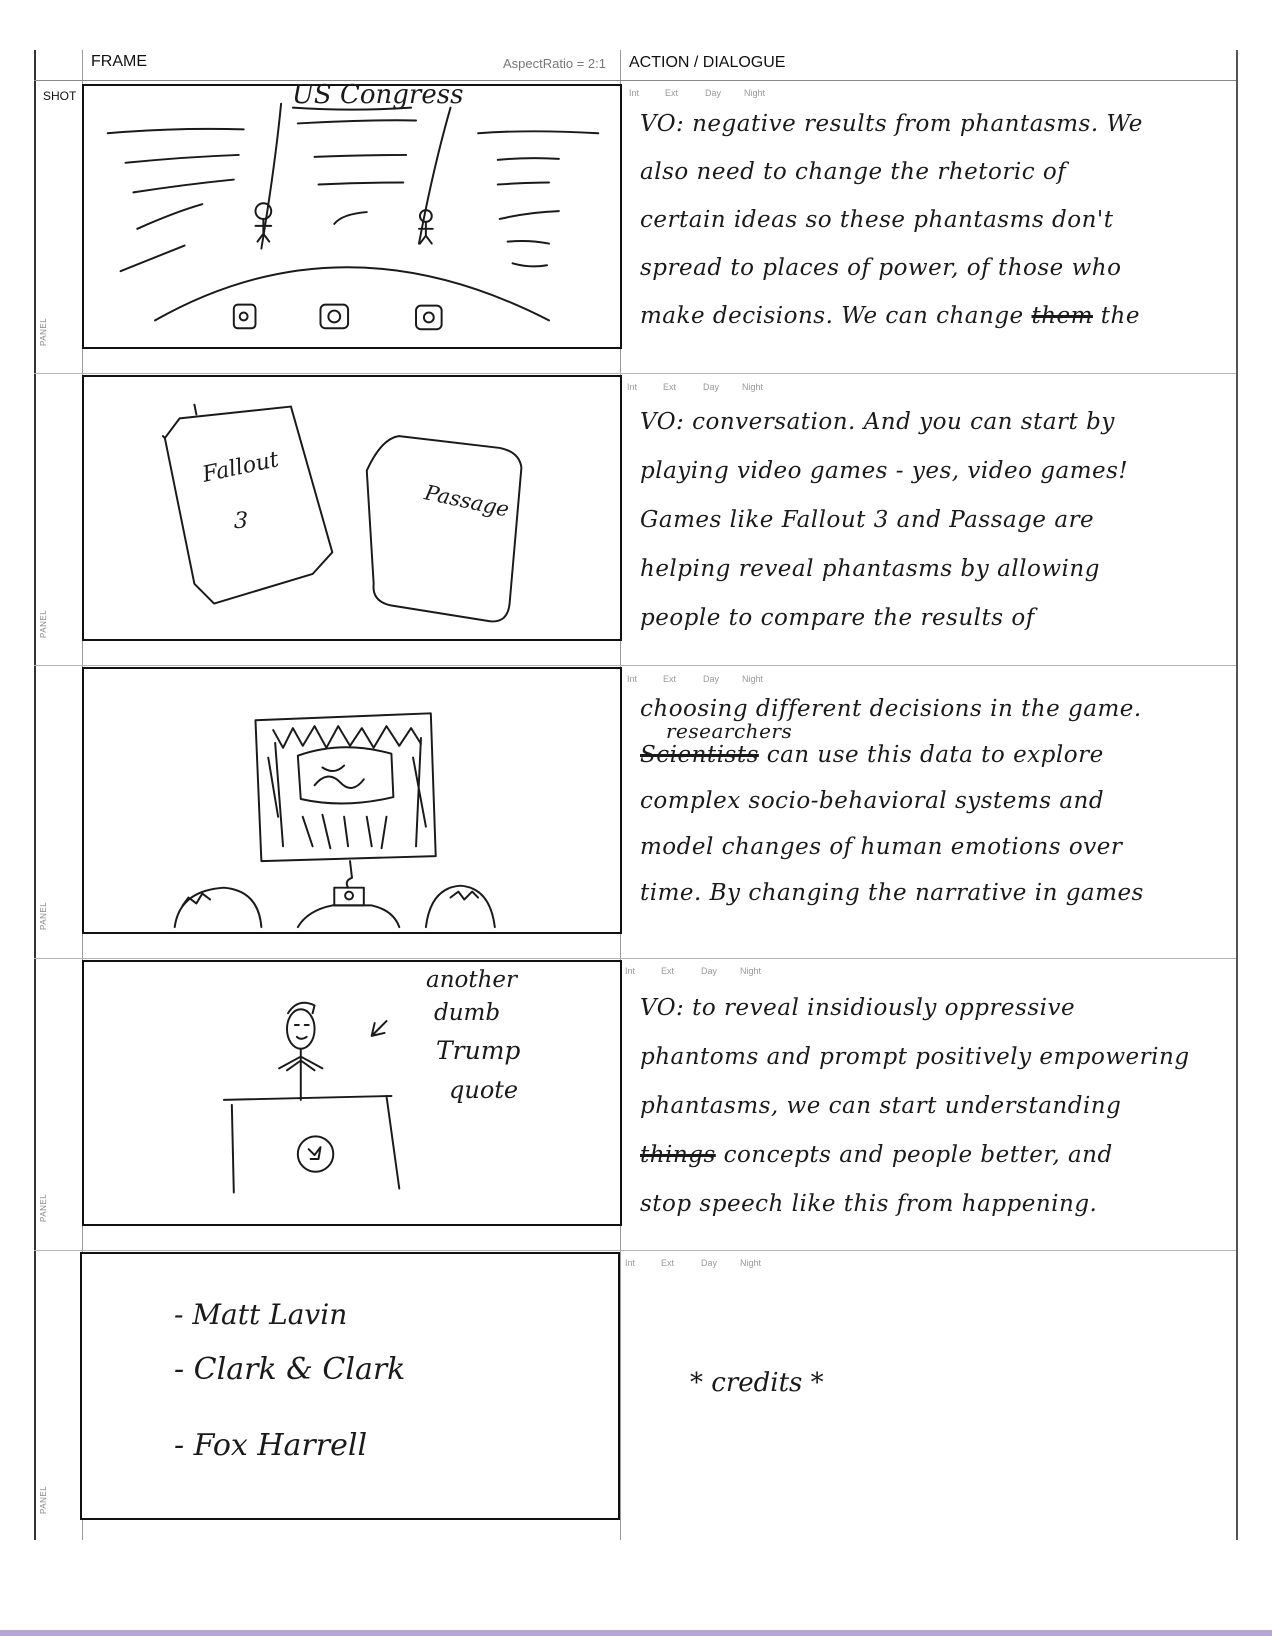  I want to click on dialogue-line: helping reveal phantasms by allowing, so click(870, 569).